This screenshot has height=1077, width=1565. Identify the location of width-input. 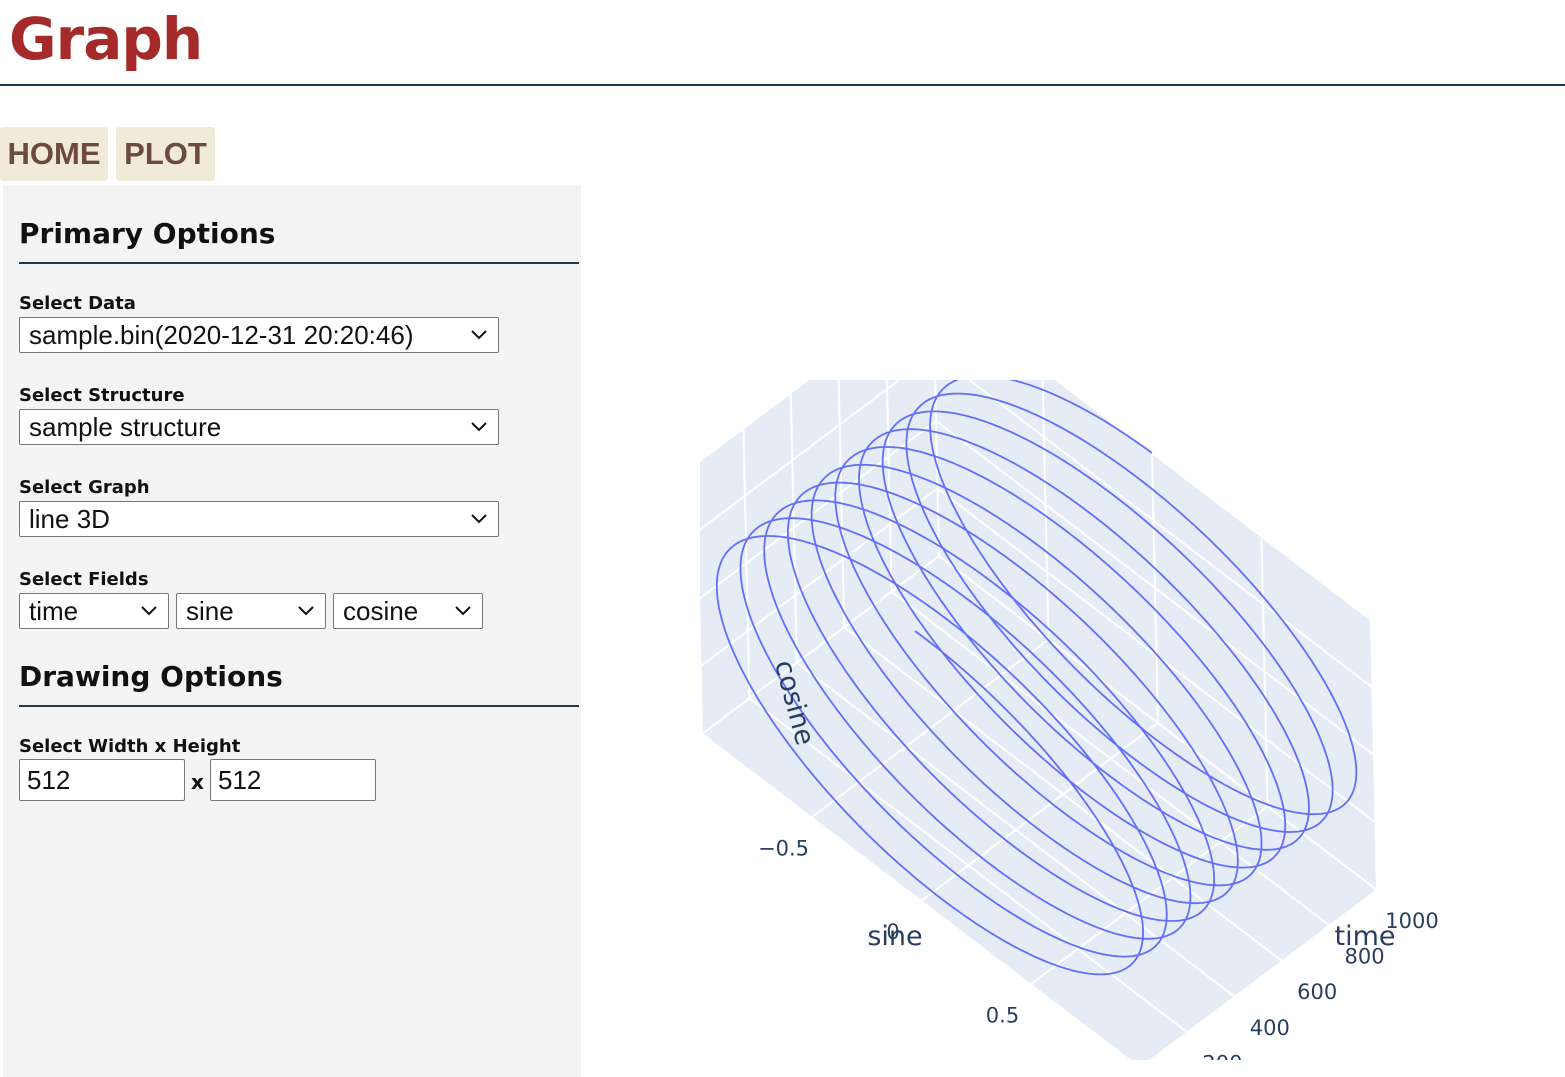
(102, 780).